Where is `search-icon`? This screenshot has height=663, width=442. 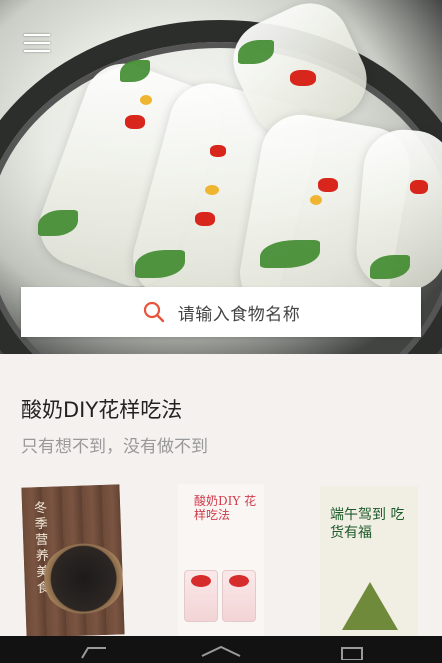
search-icon is located at coordinates (153, 312).